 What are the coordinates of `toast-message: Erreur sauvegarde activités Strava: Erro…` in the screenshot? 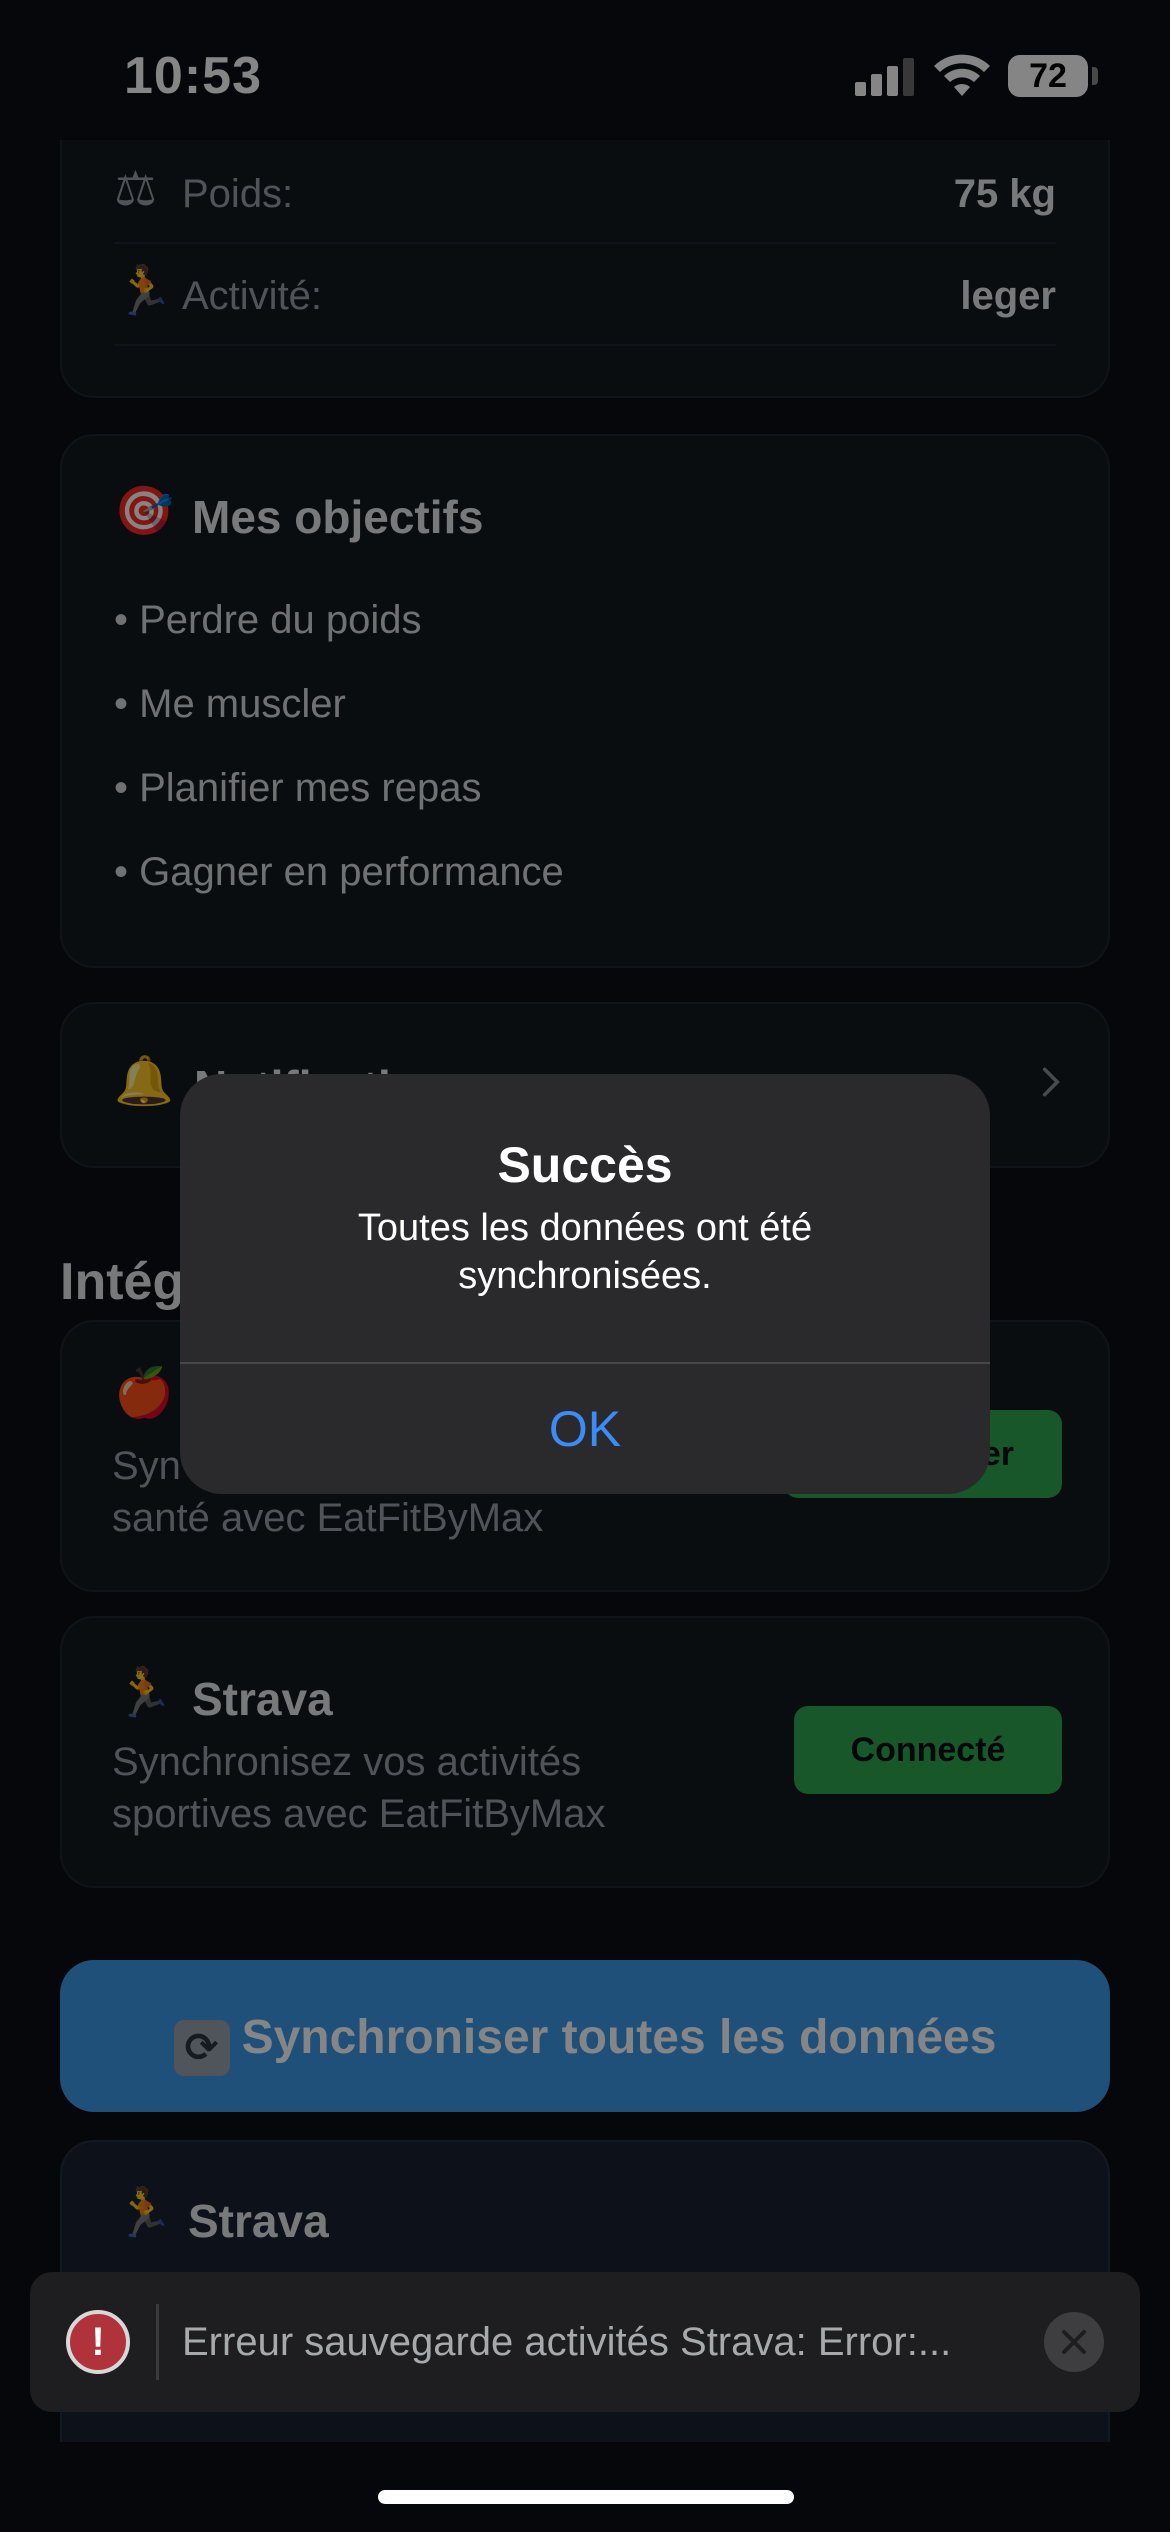 It's located at (567, 2342).